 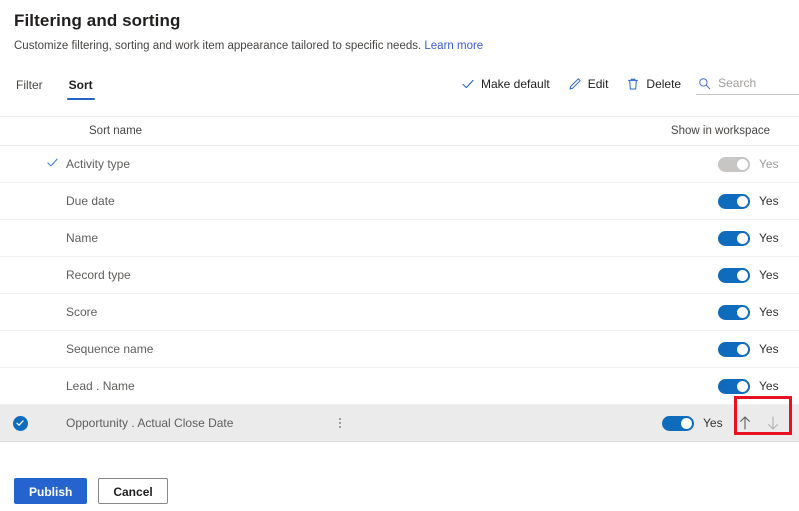 What do you see at coordinates (29, 82) in the screenshot?
I see `tab-filter: Filter` at bounding box center [29, 82].